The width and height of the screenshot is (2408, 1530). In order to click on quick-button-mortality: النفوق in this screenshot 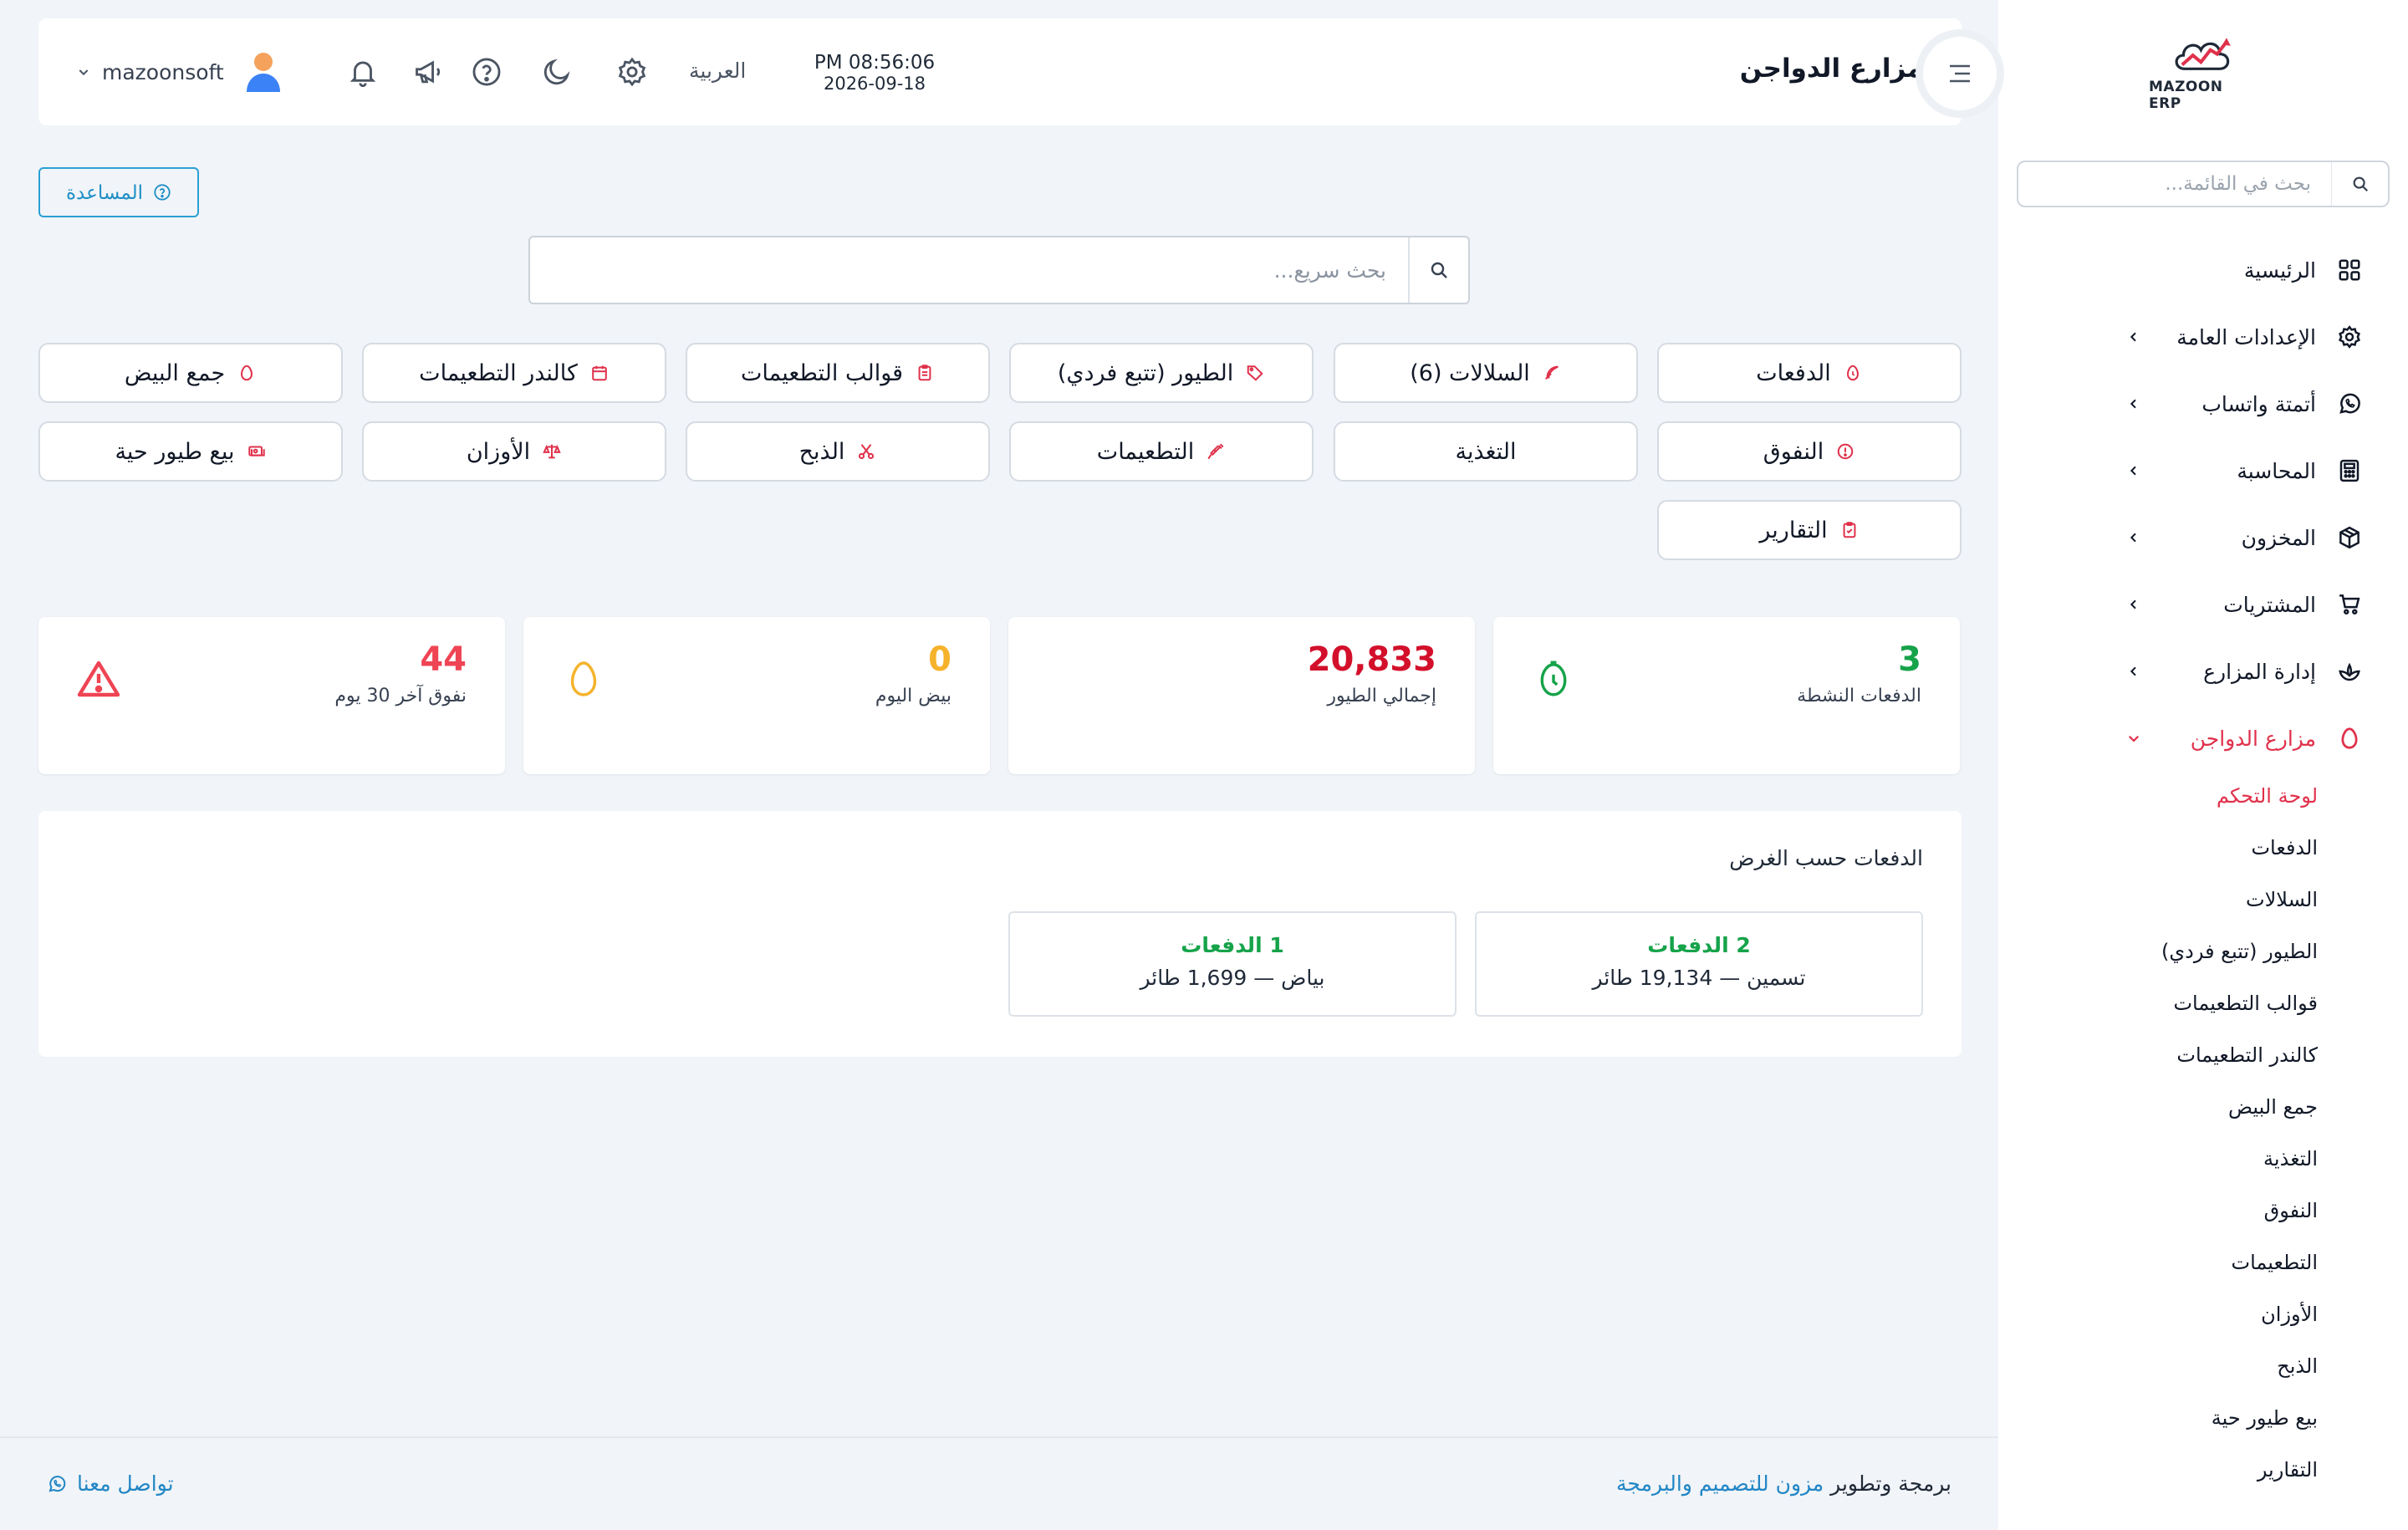, I will do `click(1809, 451)`.